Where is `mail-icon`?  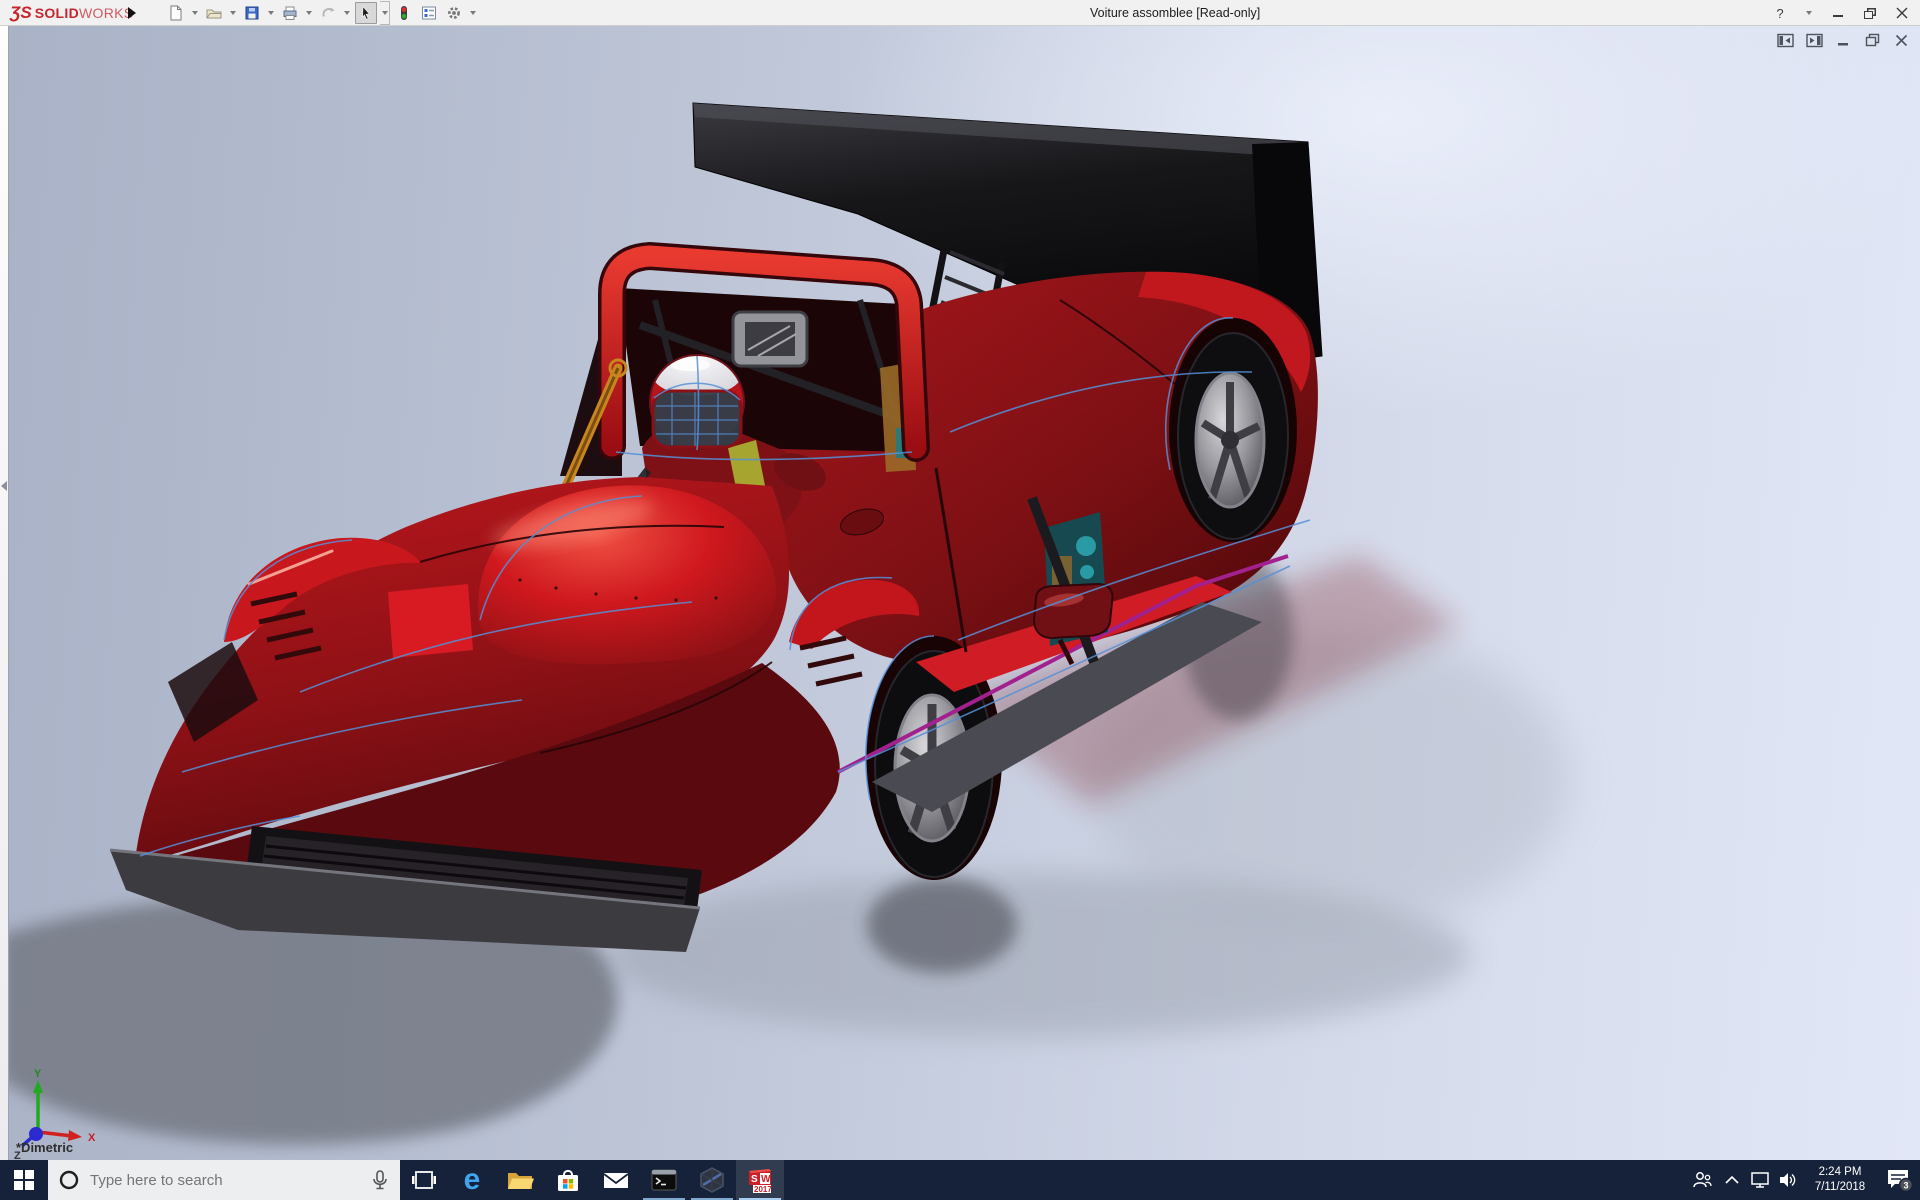 mail-icon is located at coordinates (616, 1180).